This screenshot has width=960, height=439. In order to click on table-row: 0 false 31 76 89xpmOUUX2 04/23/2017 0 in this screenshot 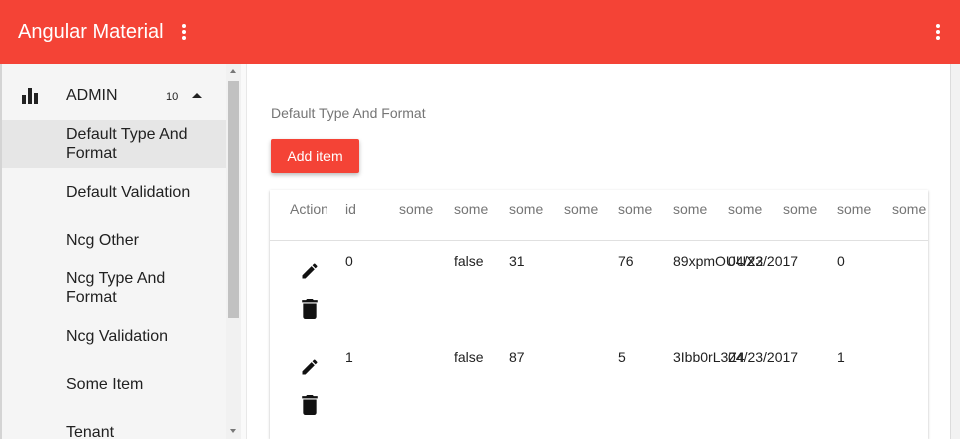, I will do `click(599, 289)`.